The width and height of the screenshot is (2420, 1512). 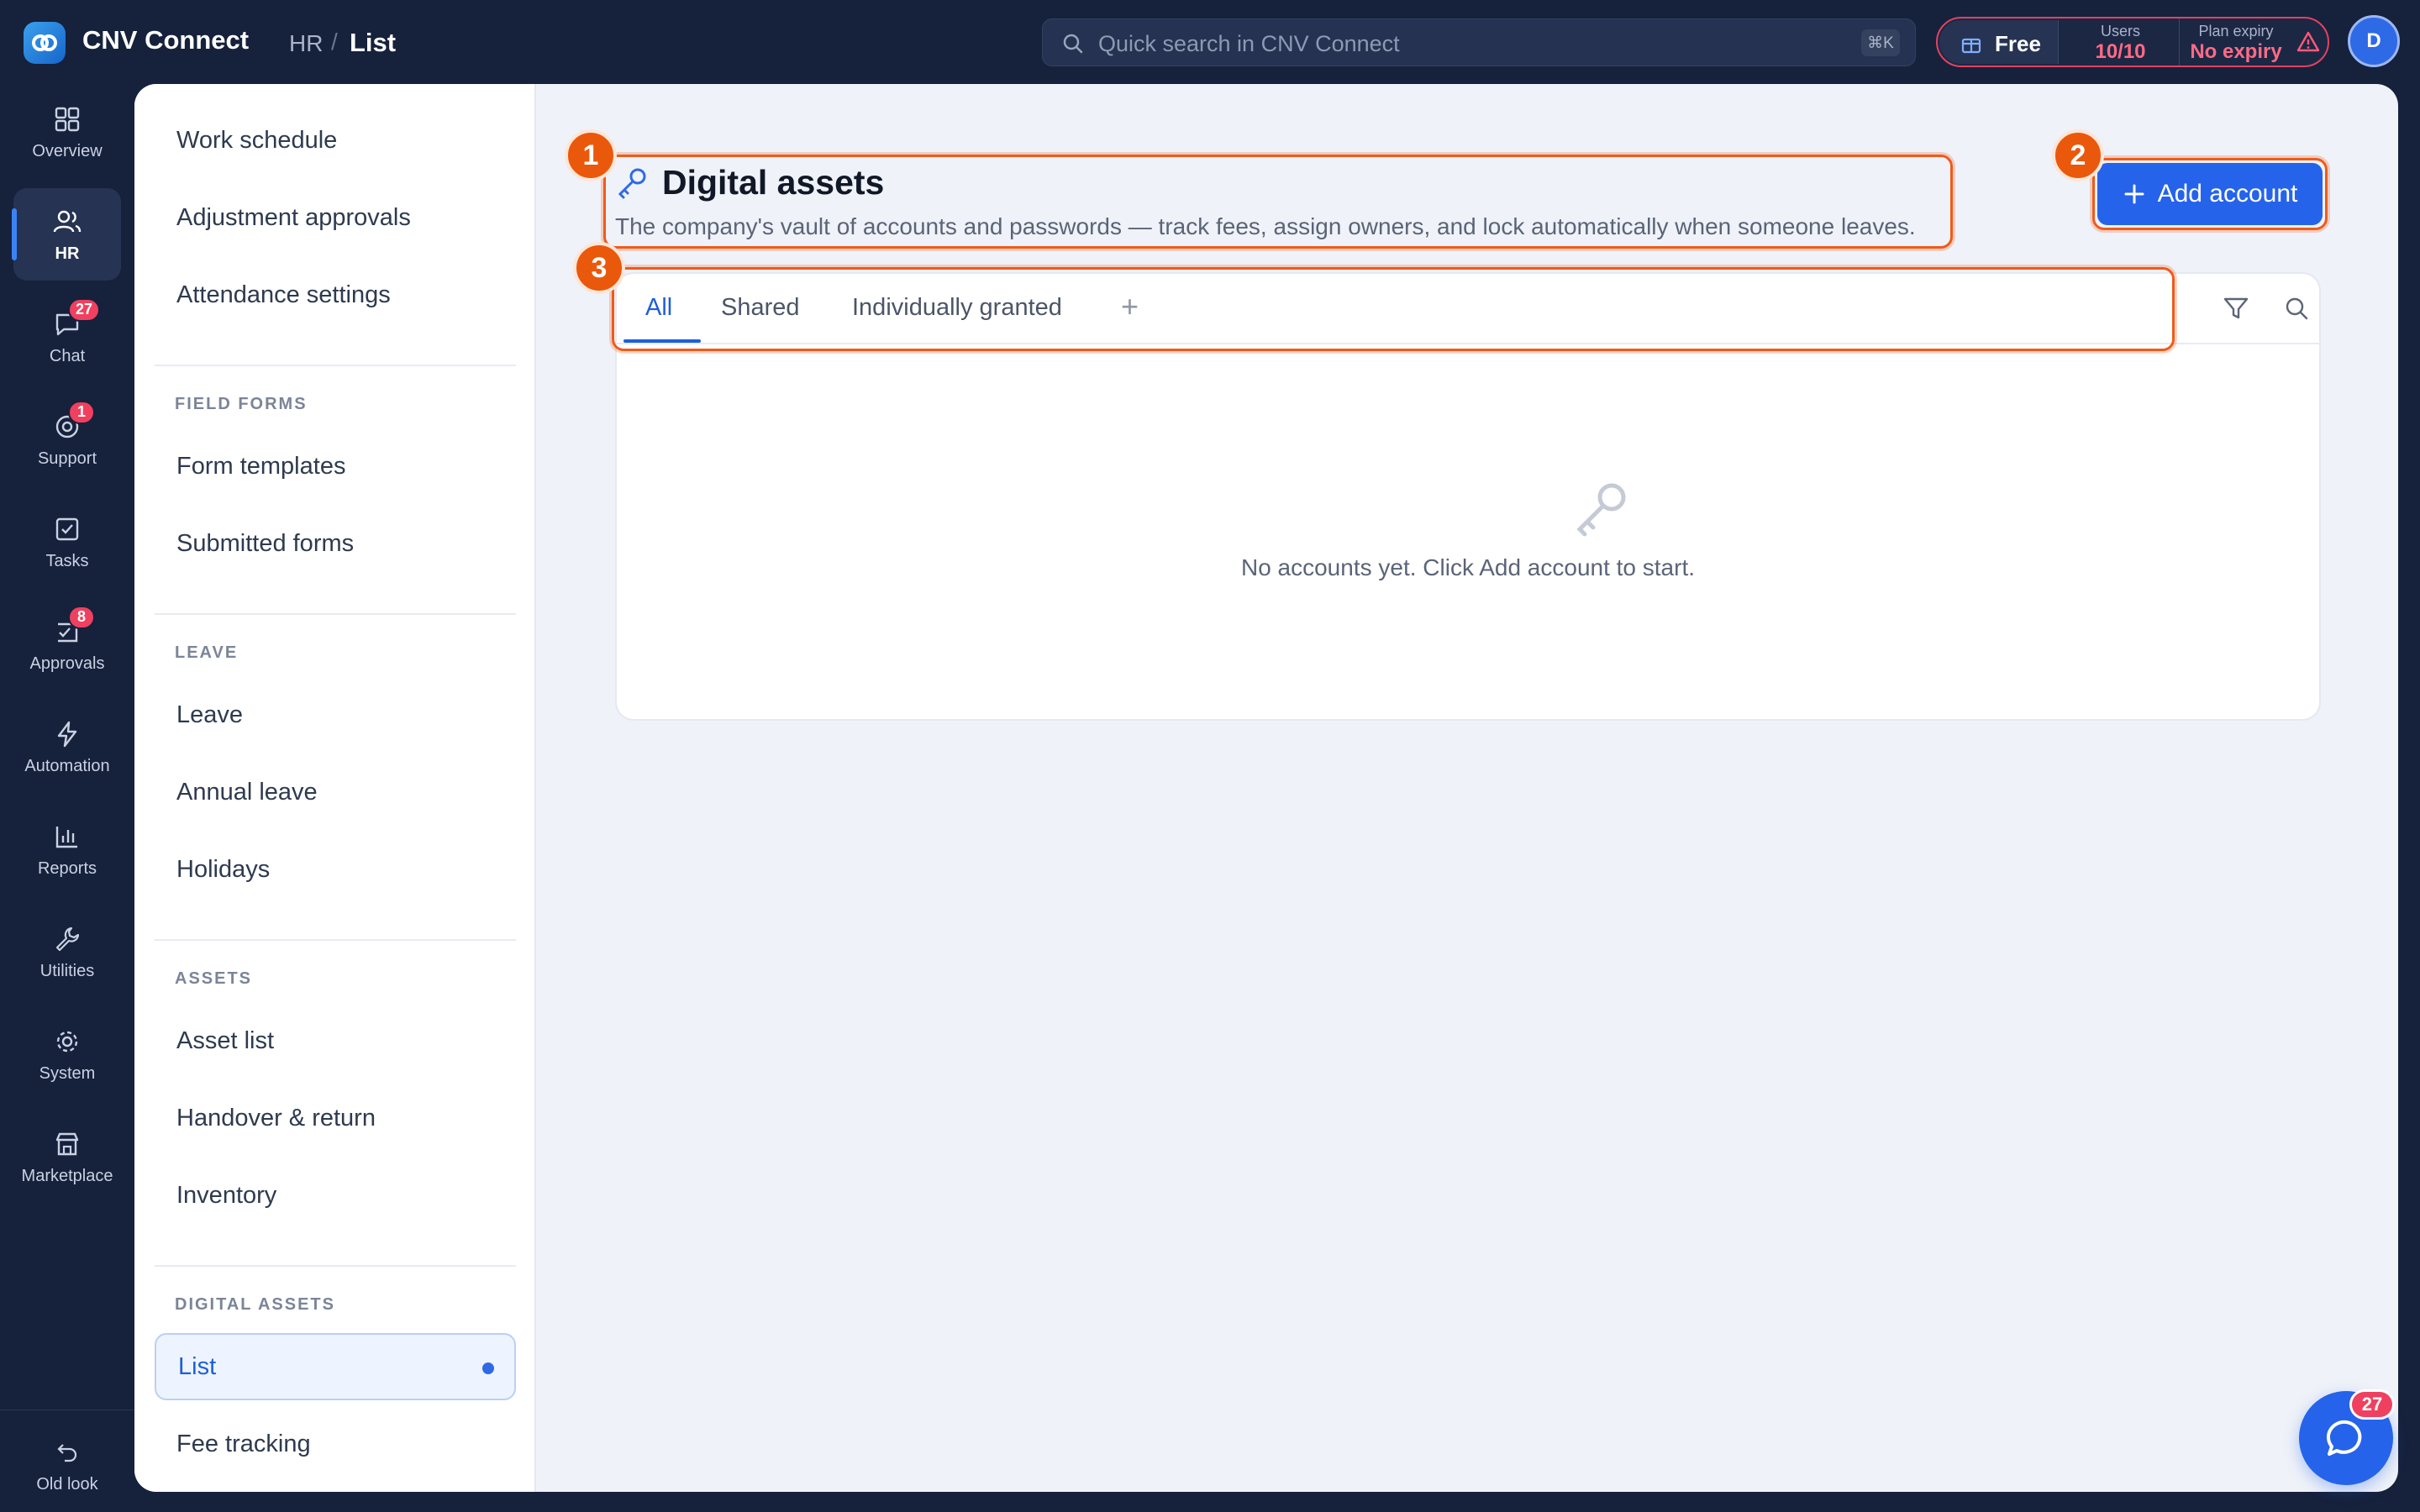 I want to click on nav-list-label: List, so click(x=197, y=1366).